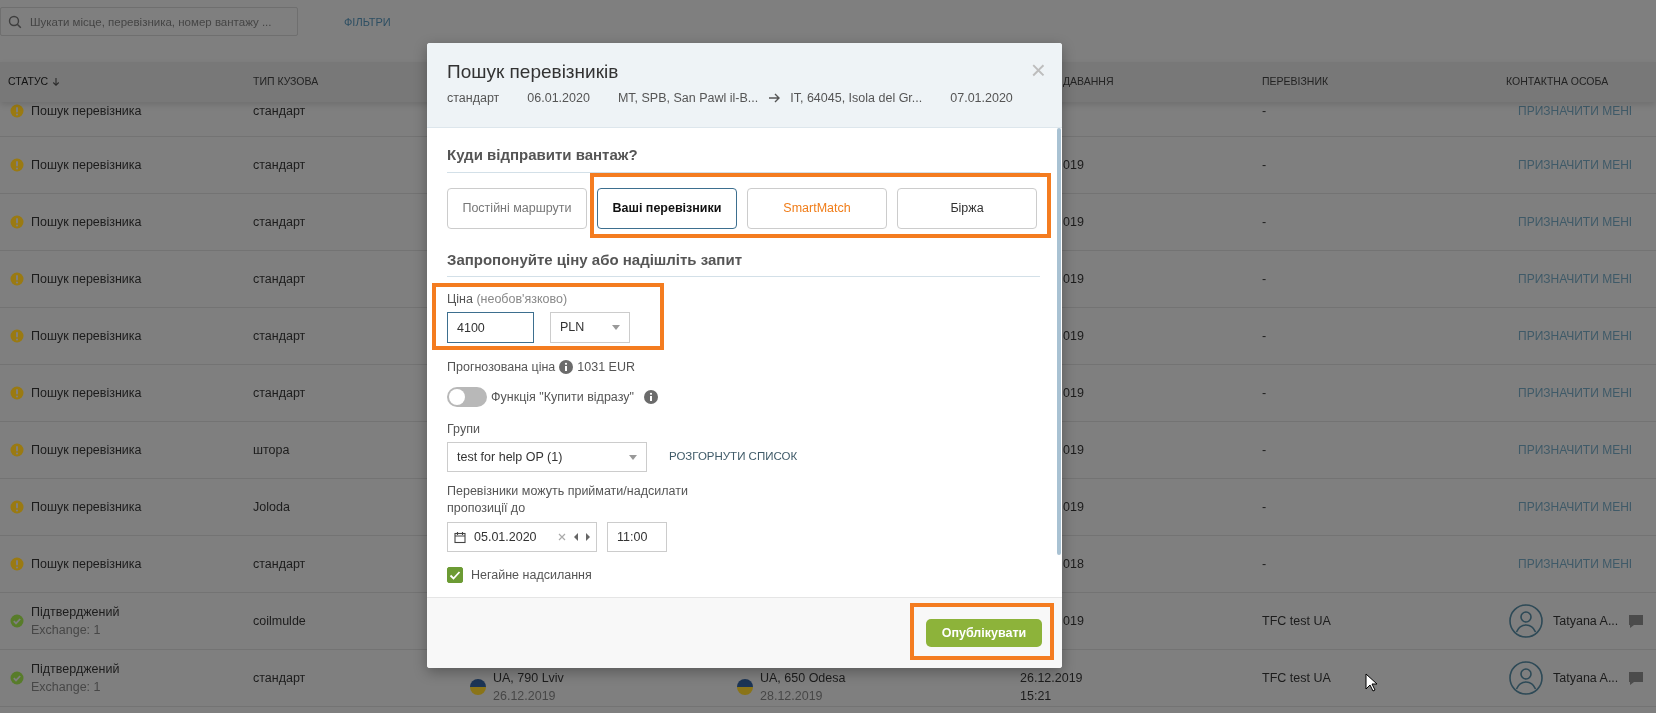  Describe the element at coordinates (562, 537) in the screenshot. I see `clear-icon` at that location.